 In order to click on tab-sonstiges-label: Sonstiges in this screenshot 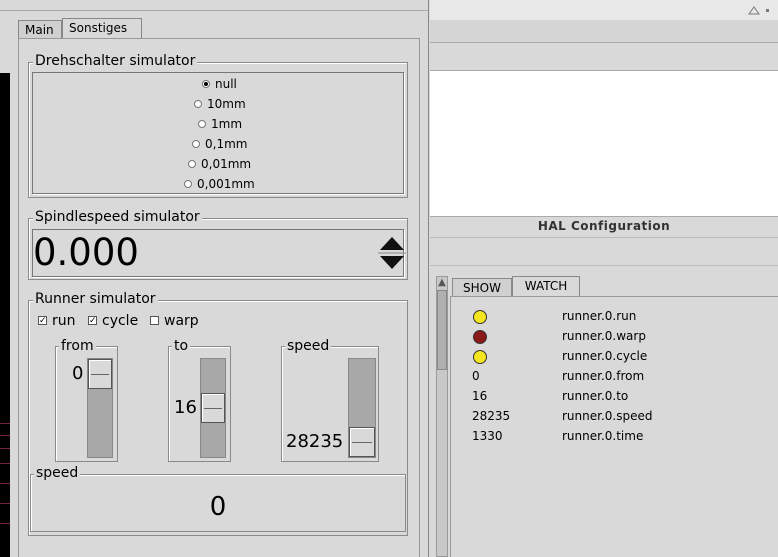, I will do `click(98, 28)`.